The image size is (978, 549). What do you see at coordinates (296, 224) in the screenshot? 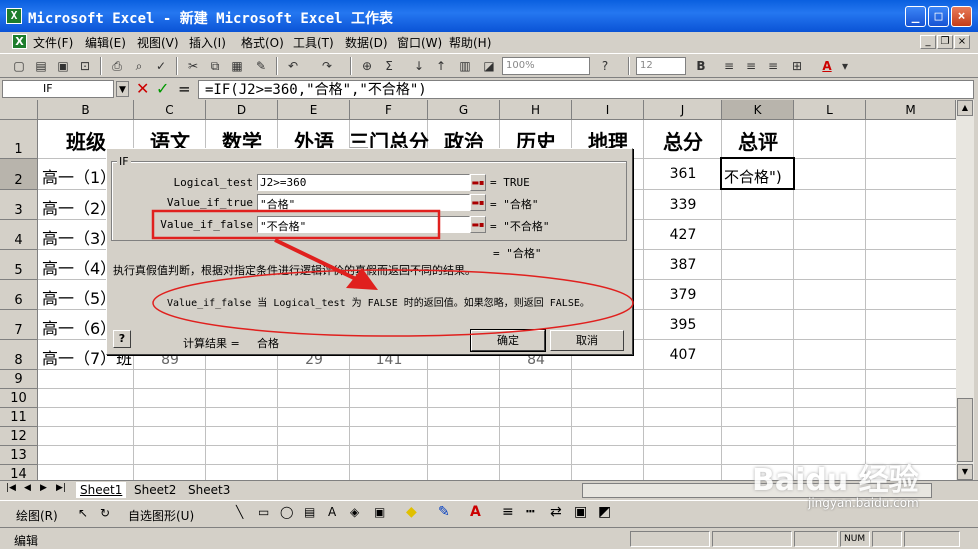
I see `highlight-rectangle` at bounding box center [296, 224].